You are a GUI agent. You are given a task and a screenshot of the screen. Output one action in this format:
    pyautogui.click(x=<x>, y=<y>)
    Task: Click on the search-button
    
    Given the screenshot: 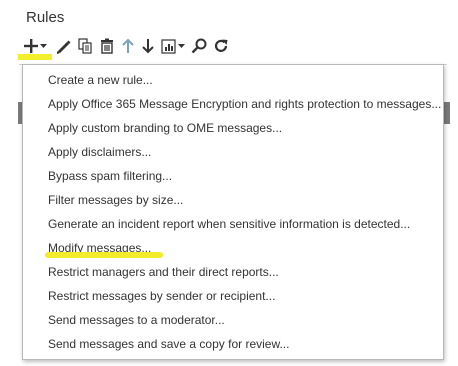 What is the action you would take?
    pyautogui.click(x=199, y=46)
    